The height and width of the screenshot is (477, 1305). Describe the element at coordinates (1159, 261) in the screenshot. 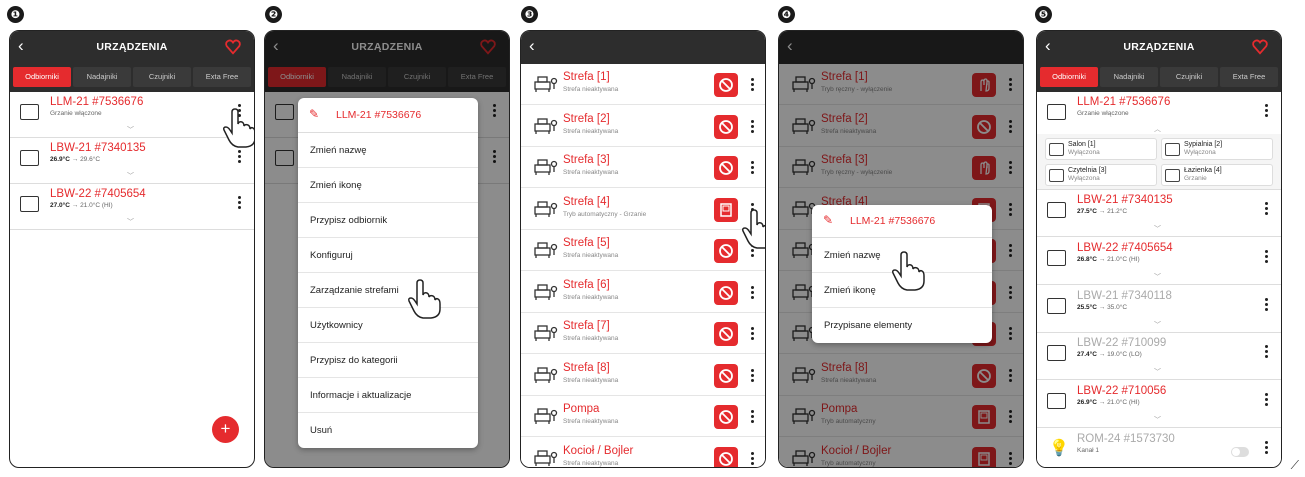

I see `device-row: LBW-22 #7405654 26.8°C → 21.0°C (HI) ﹀` at that location.